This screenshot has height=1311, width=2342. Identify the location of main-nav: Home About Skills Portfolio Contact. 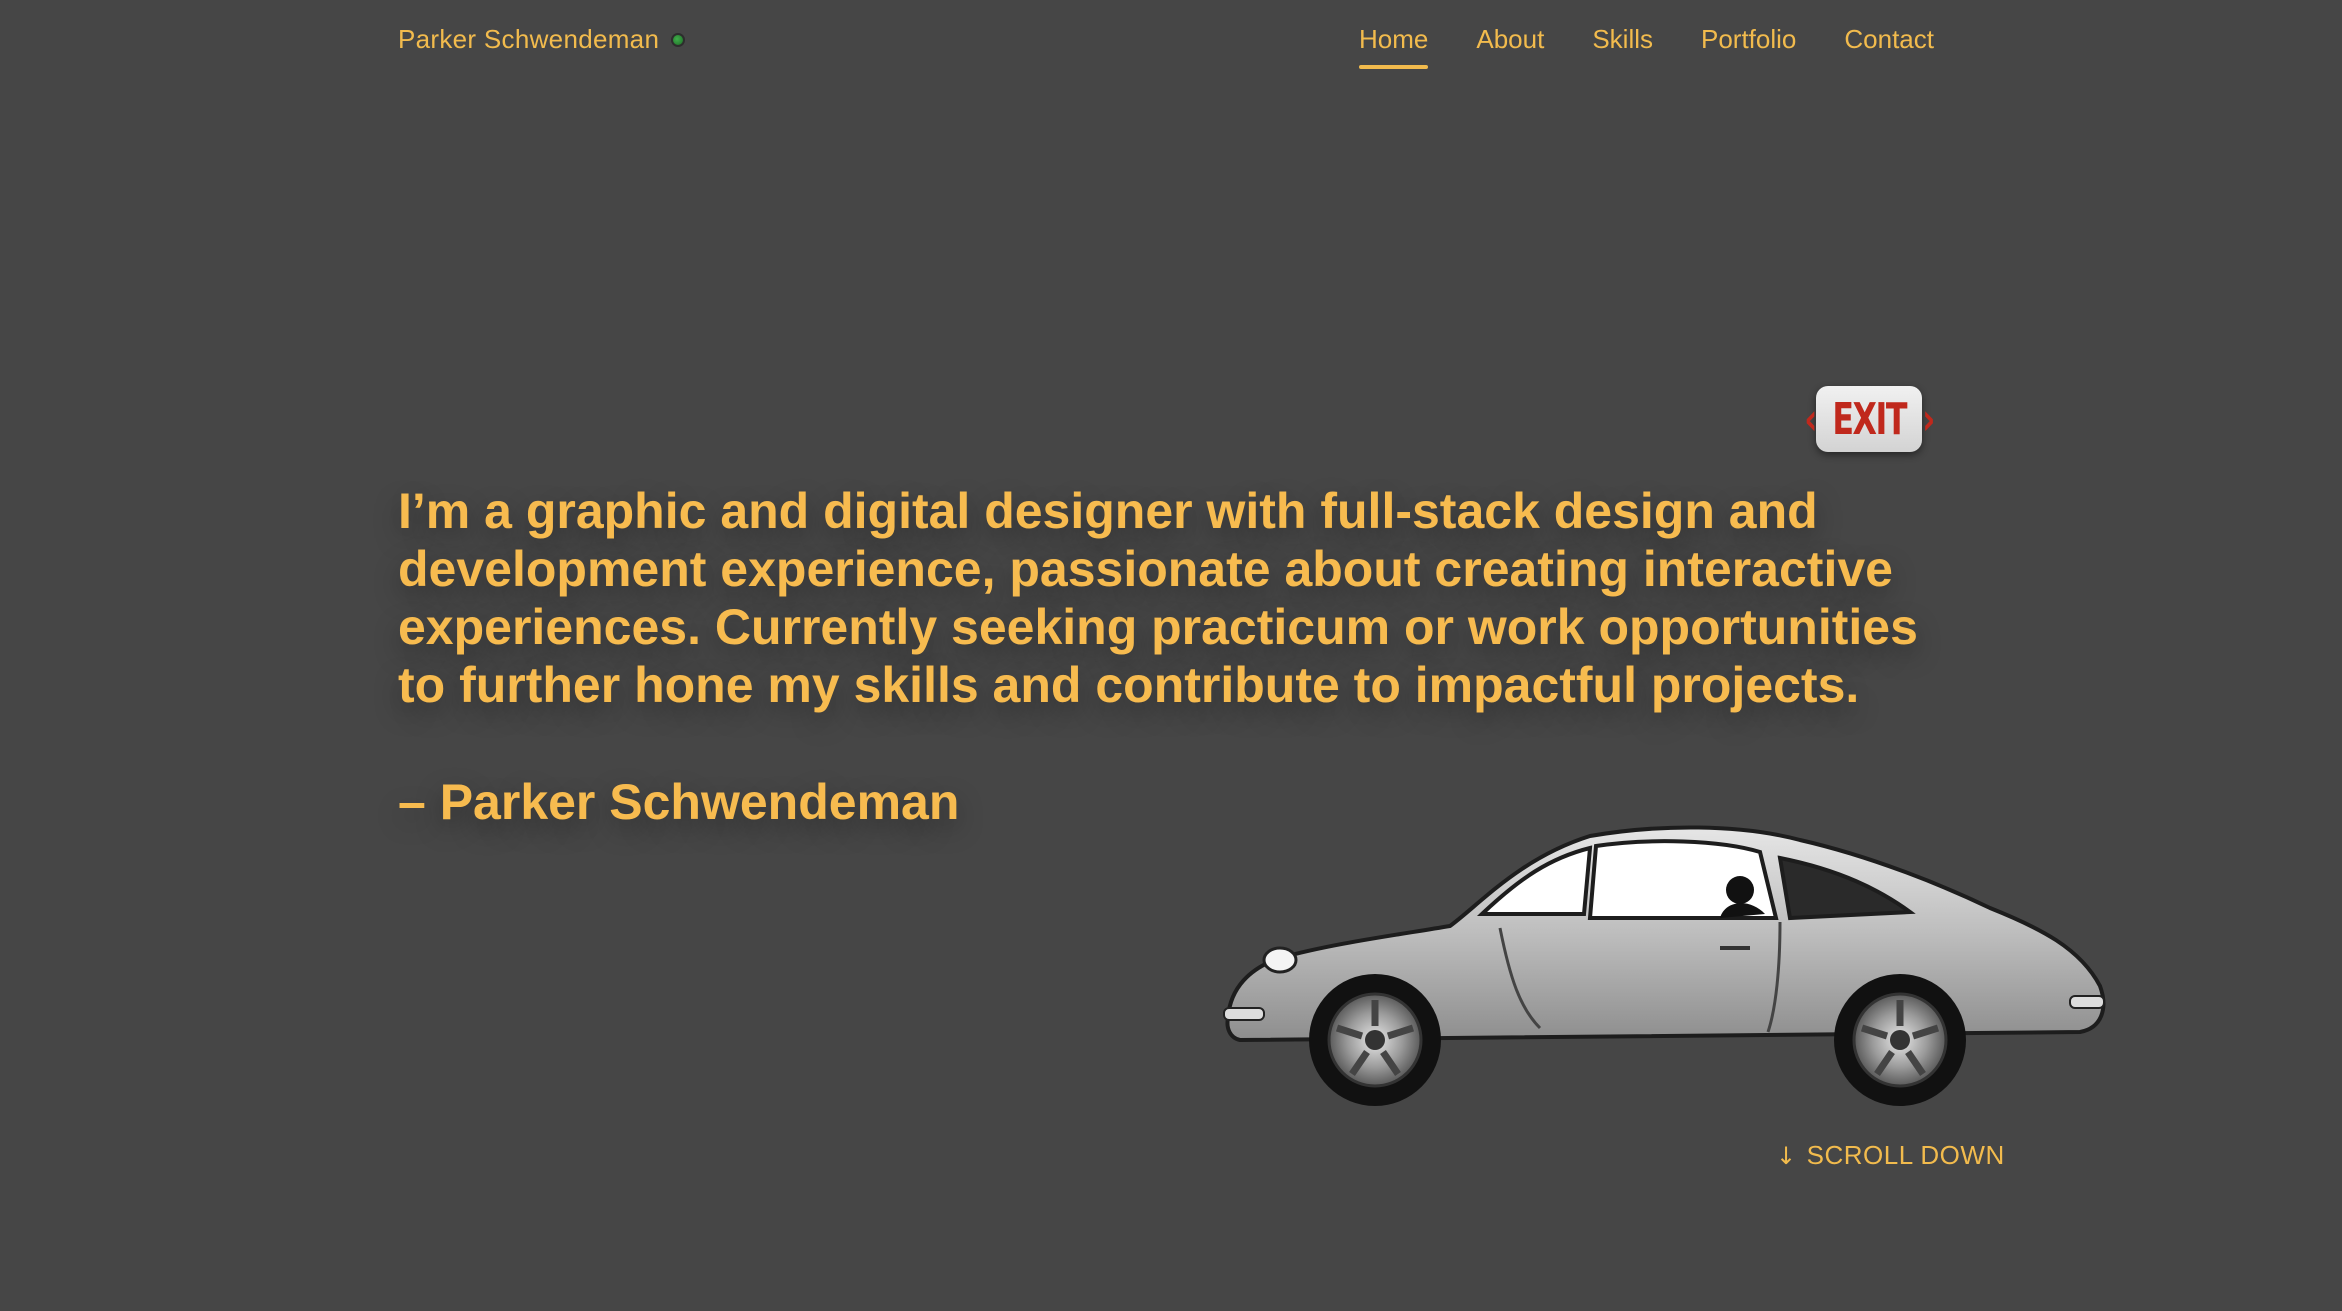
(1646, 46).